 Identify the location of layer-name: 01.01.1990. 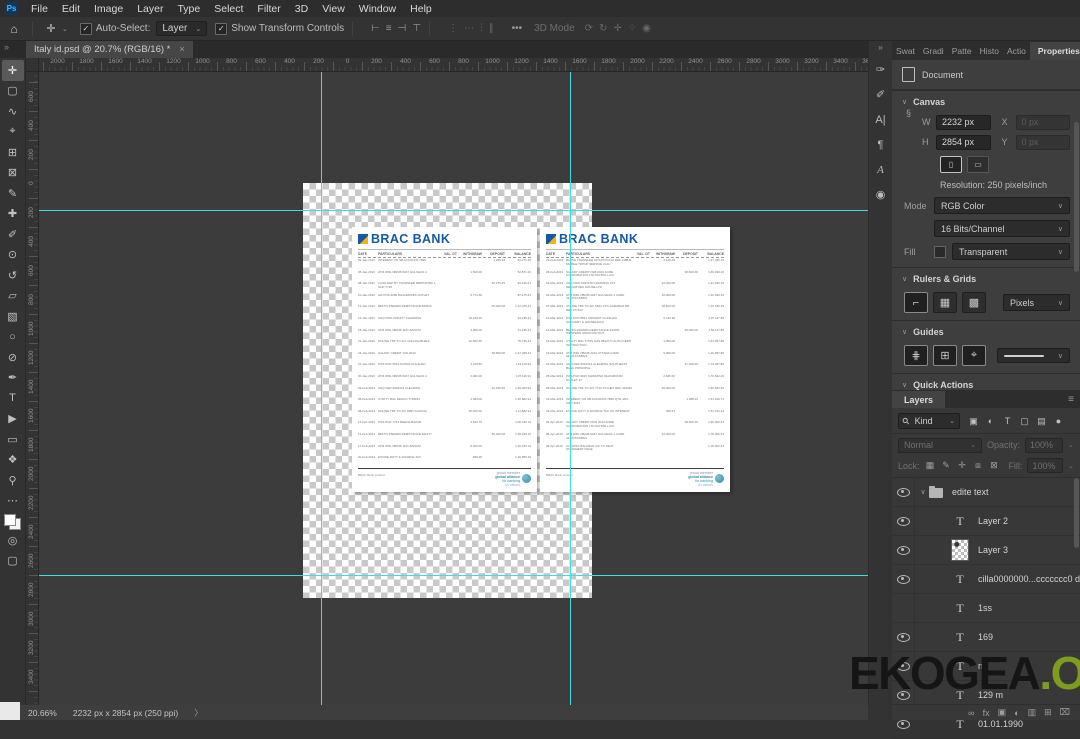
(1000, 724).